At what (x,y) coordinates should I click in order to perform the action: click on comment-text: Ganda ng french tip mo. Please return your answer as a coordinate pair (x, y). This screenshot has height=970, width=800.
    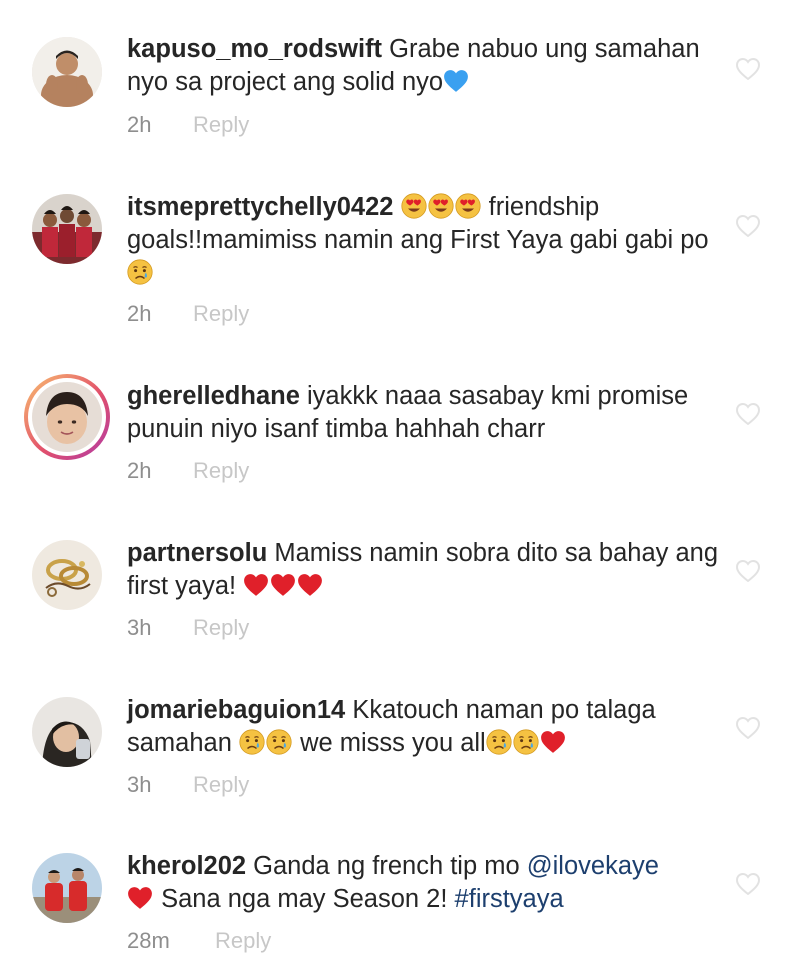
    Looking at the image, I should click on (386, 866).